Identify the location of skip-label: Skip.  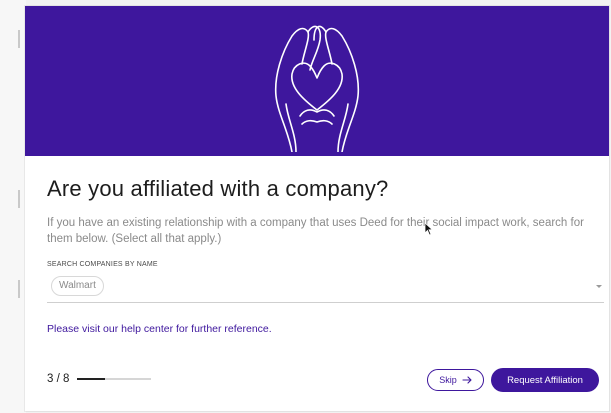
(448, 380).